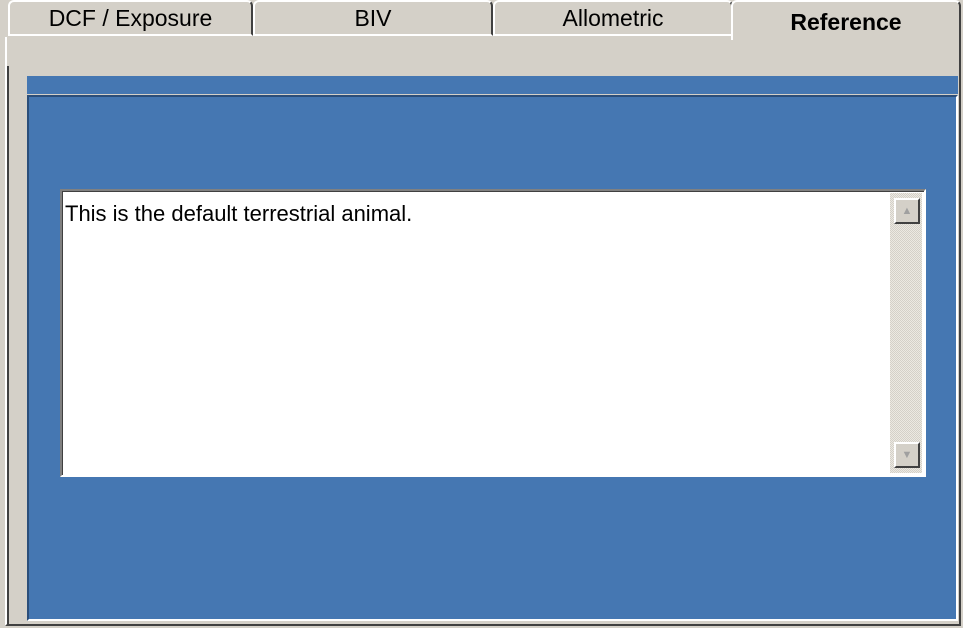 Image resolution: width=963 pixels, height=628 pixels. What do you see at coordinates (492, 85) in the screenshot?
I see `panel-header-strip` at bounding box center [492, 85].